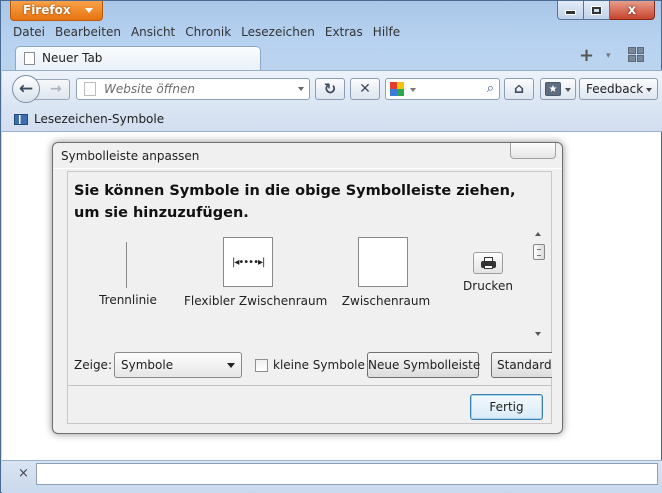 The height and width of the screenshot is (493, 662). What do you see at coordinates (138, 58) in the screenshot?
I see `tab-neuer-tab: Neuer Tab` at bounding box center [138, 58].